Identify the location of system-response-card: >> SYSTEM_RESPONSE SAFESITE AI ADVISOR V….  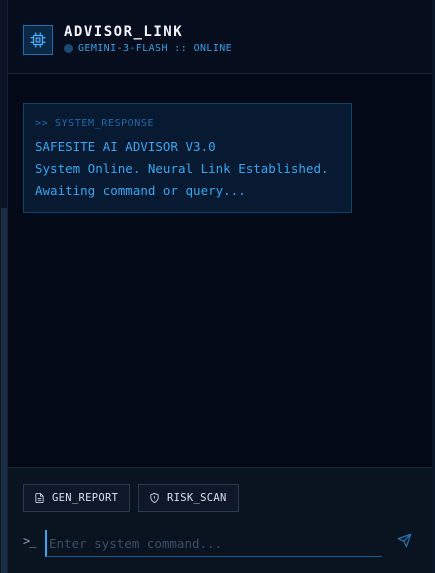
(187, 158).